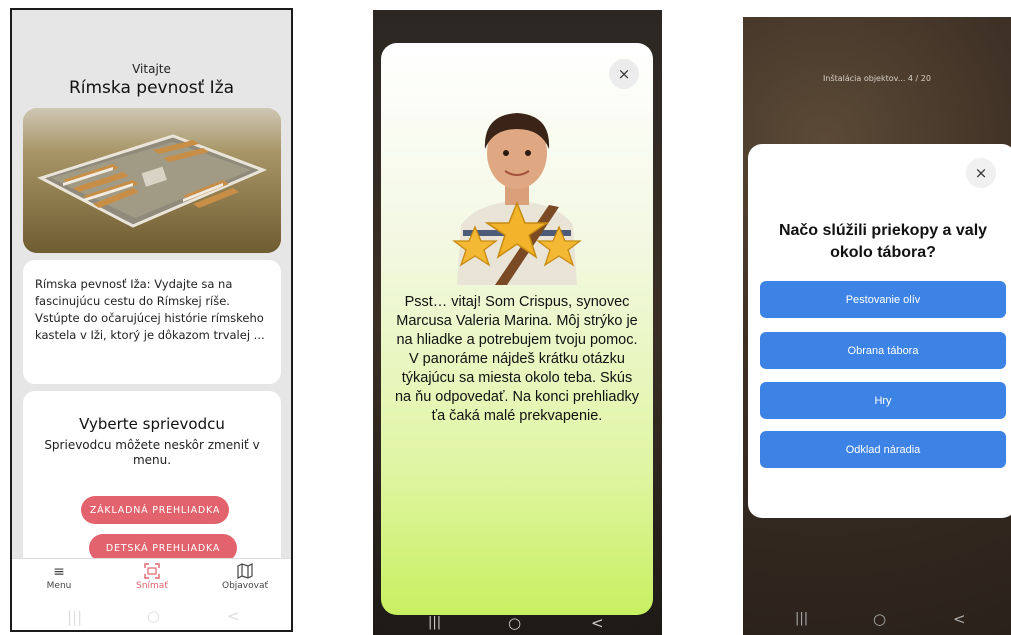 The width and height of the screenshot is (1011, 635). Describe the element at coordinates (883, 449) in the screenshot. I see `answer-option: Odklad náradia` at that location.